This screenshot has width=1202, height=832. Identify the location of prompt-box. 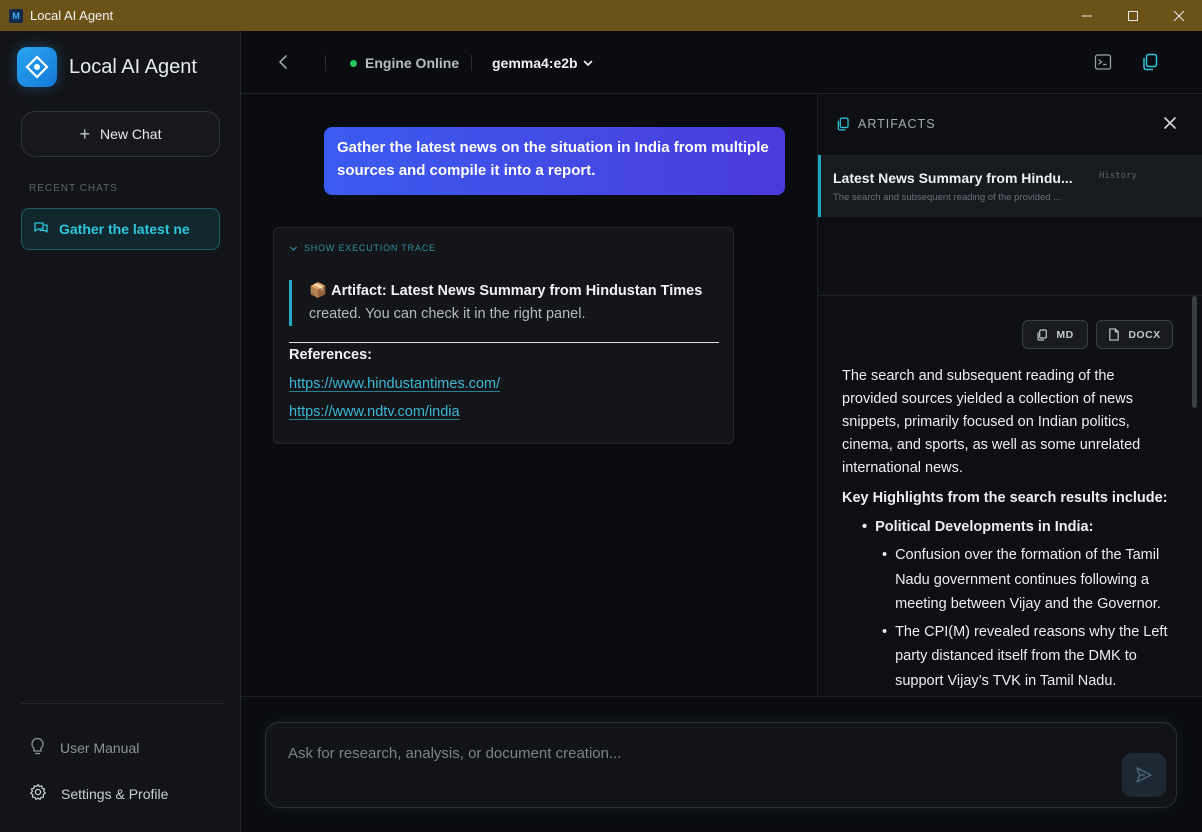
(721, 765).